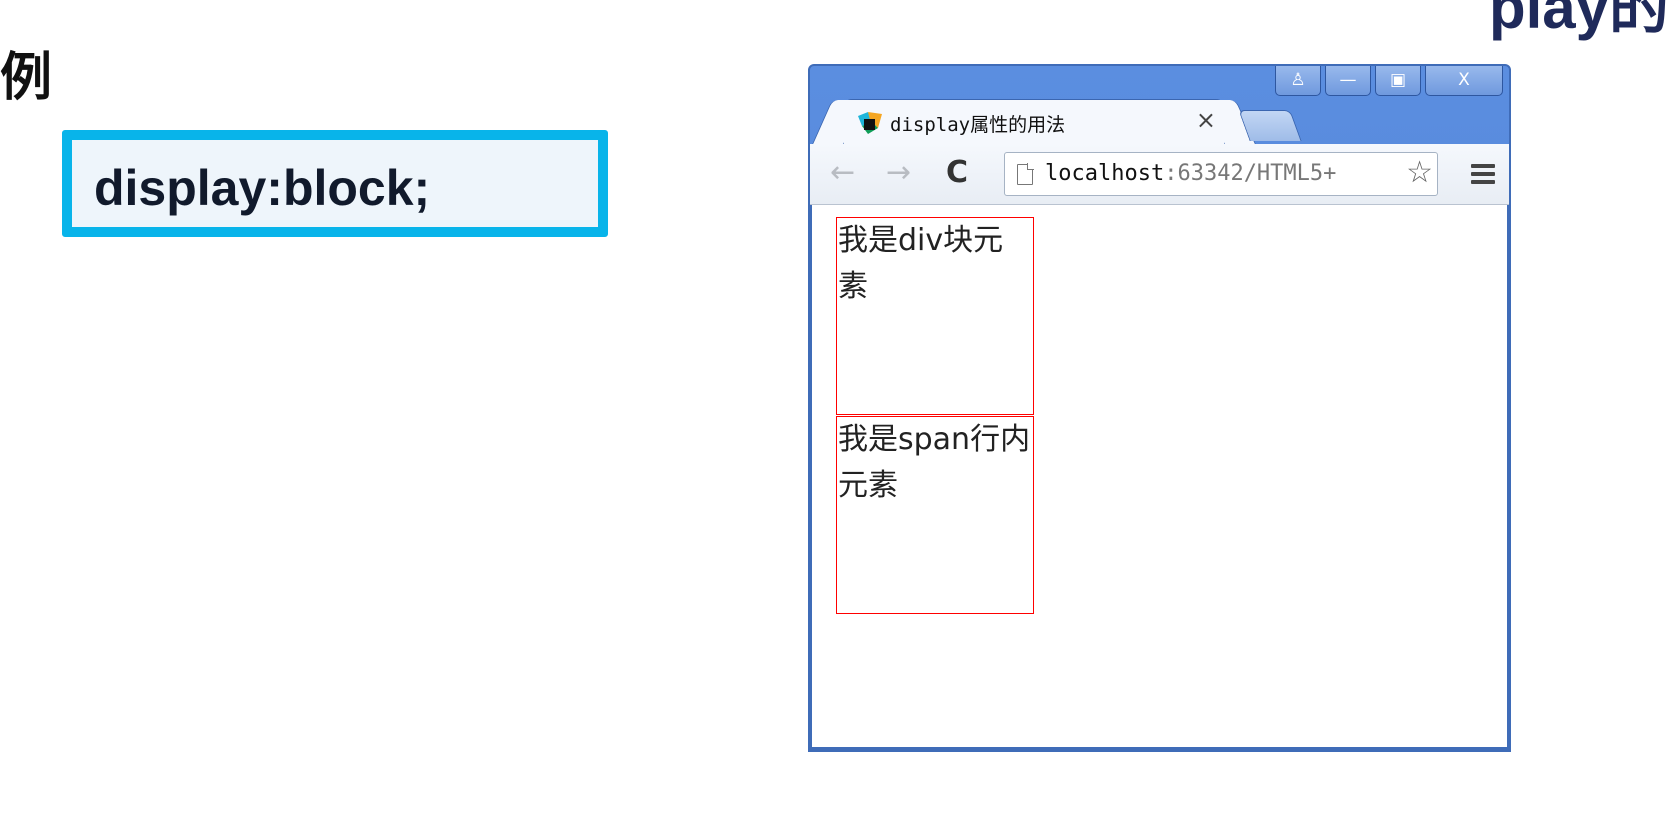  What do you see at coordinates (1464, 81) in the screenshot?
I see `close-window-button: X` at bounding box center [1464, 81].